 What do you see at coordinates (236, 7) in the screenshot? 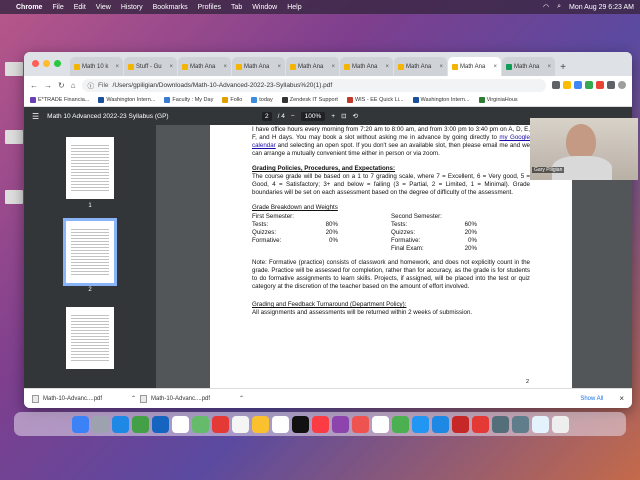
I see `menu-tab: Tab` at bounding box center [236, 7].